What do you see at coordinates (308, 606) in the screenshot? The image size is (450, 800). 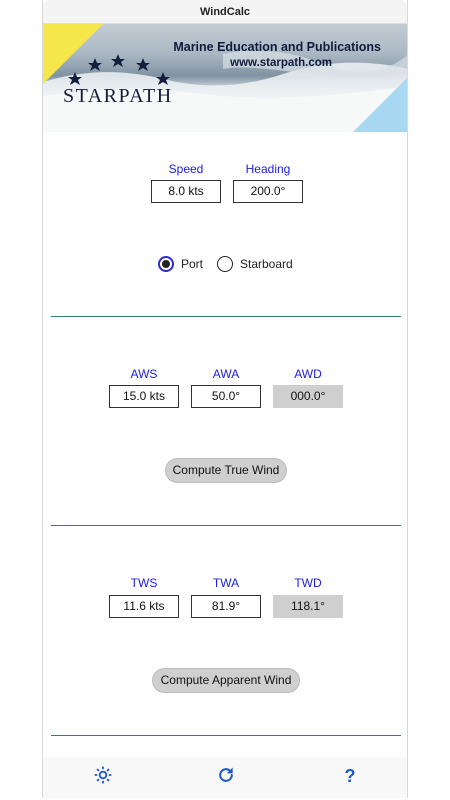 I see `twd-output: 118.1°` at bounding box center [308, 606].